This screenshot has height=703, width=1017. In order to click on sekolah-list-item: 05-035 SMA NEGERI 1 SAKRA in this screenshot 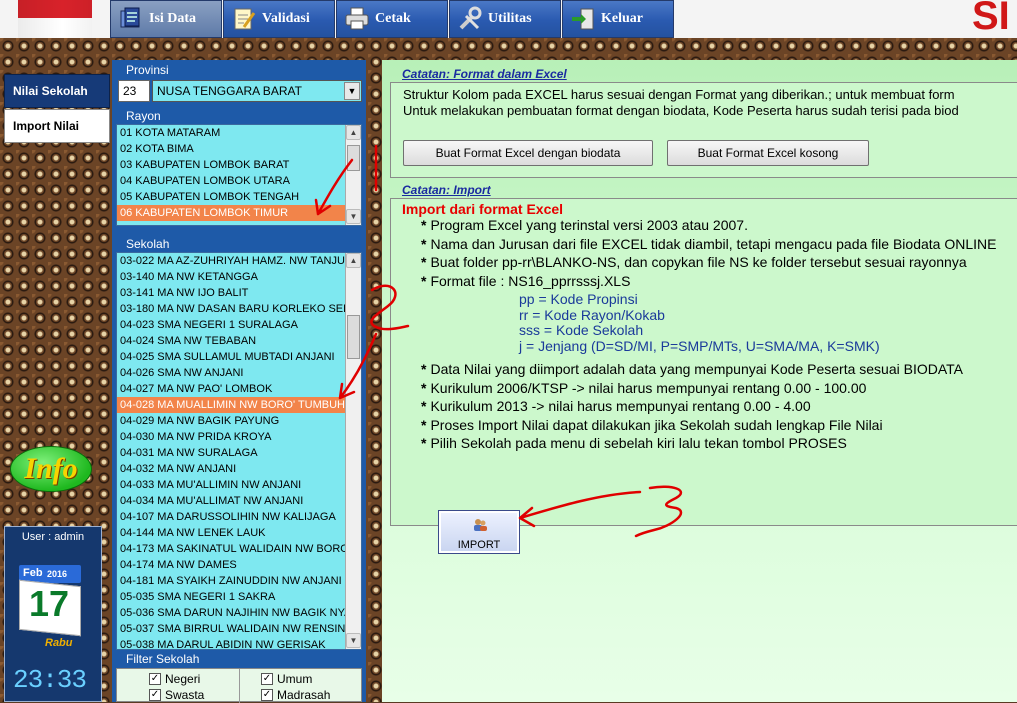, I will do `click(239, 597)`.